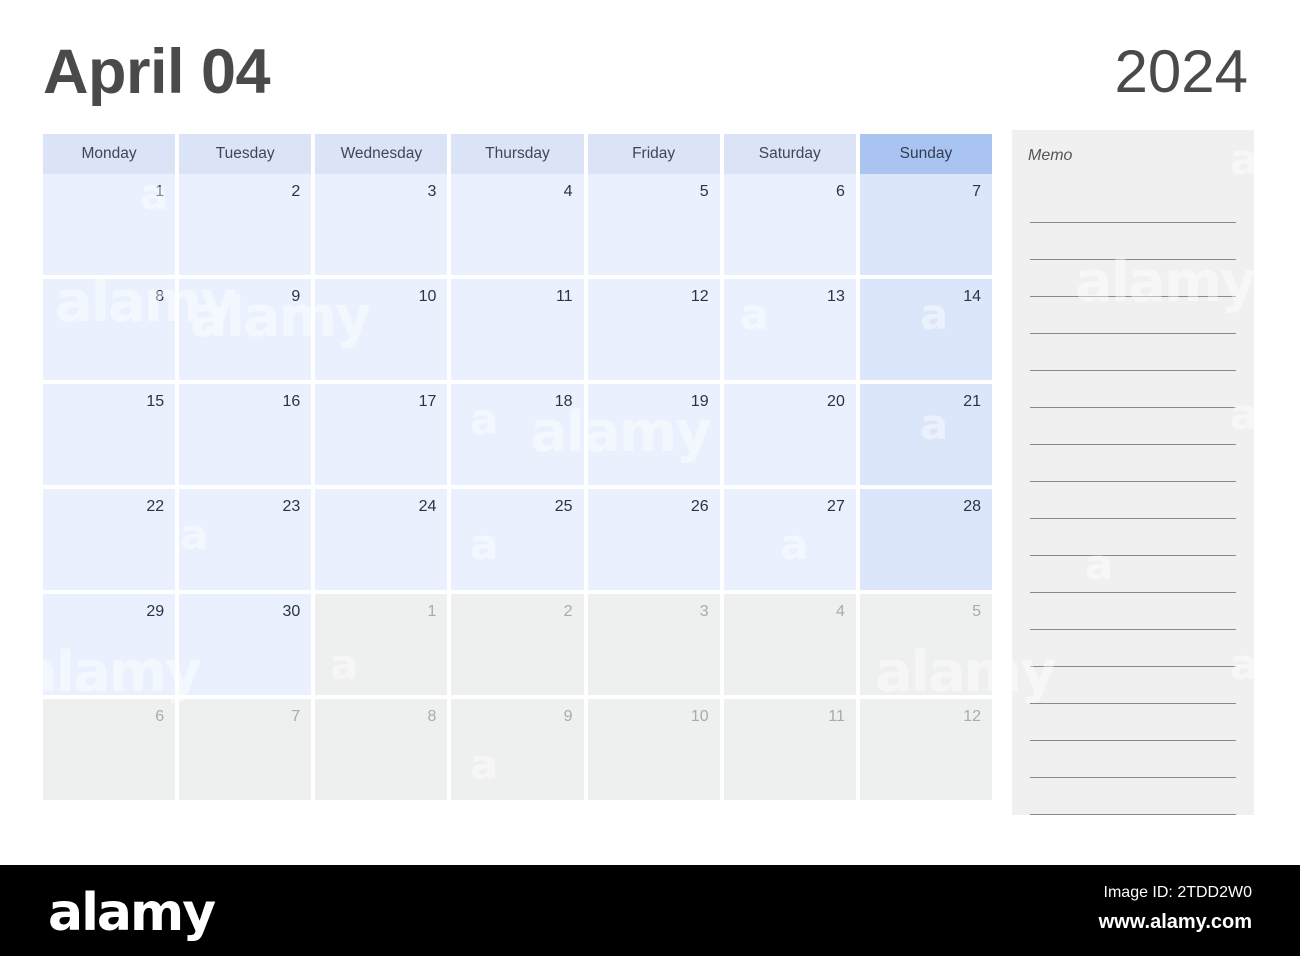 The height and width of the screenshot is (956, 1300). Describe the element at coordinates (296, 716) in the screenshot. I see `day-number: 7` at that location.